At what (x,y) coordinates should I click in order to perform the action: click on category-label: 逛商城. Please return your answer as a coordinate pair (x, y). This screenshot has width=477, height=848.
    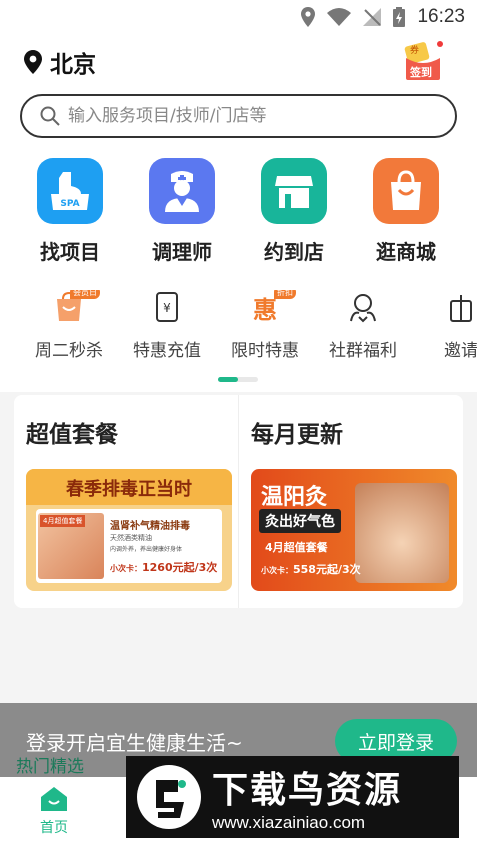
    Looking at the image, I should click on (406, 252).